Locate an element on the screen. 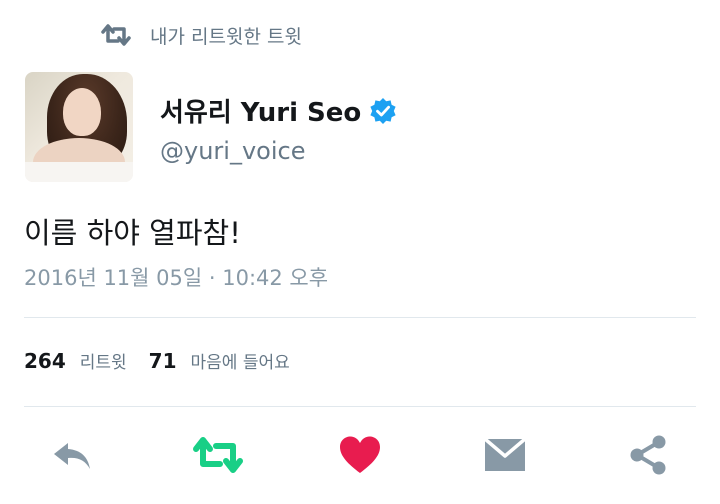  heart-icon is located at coordinates (360, 454).